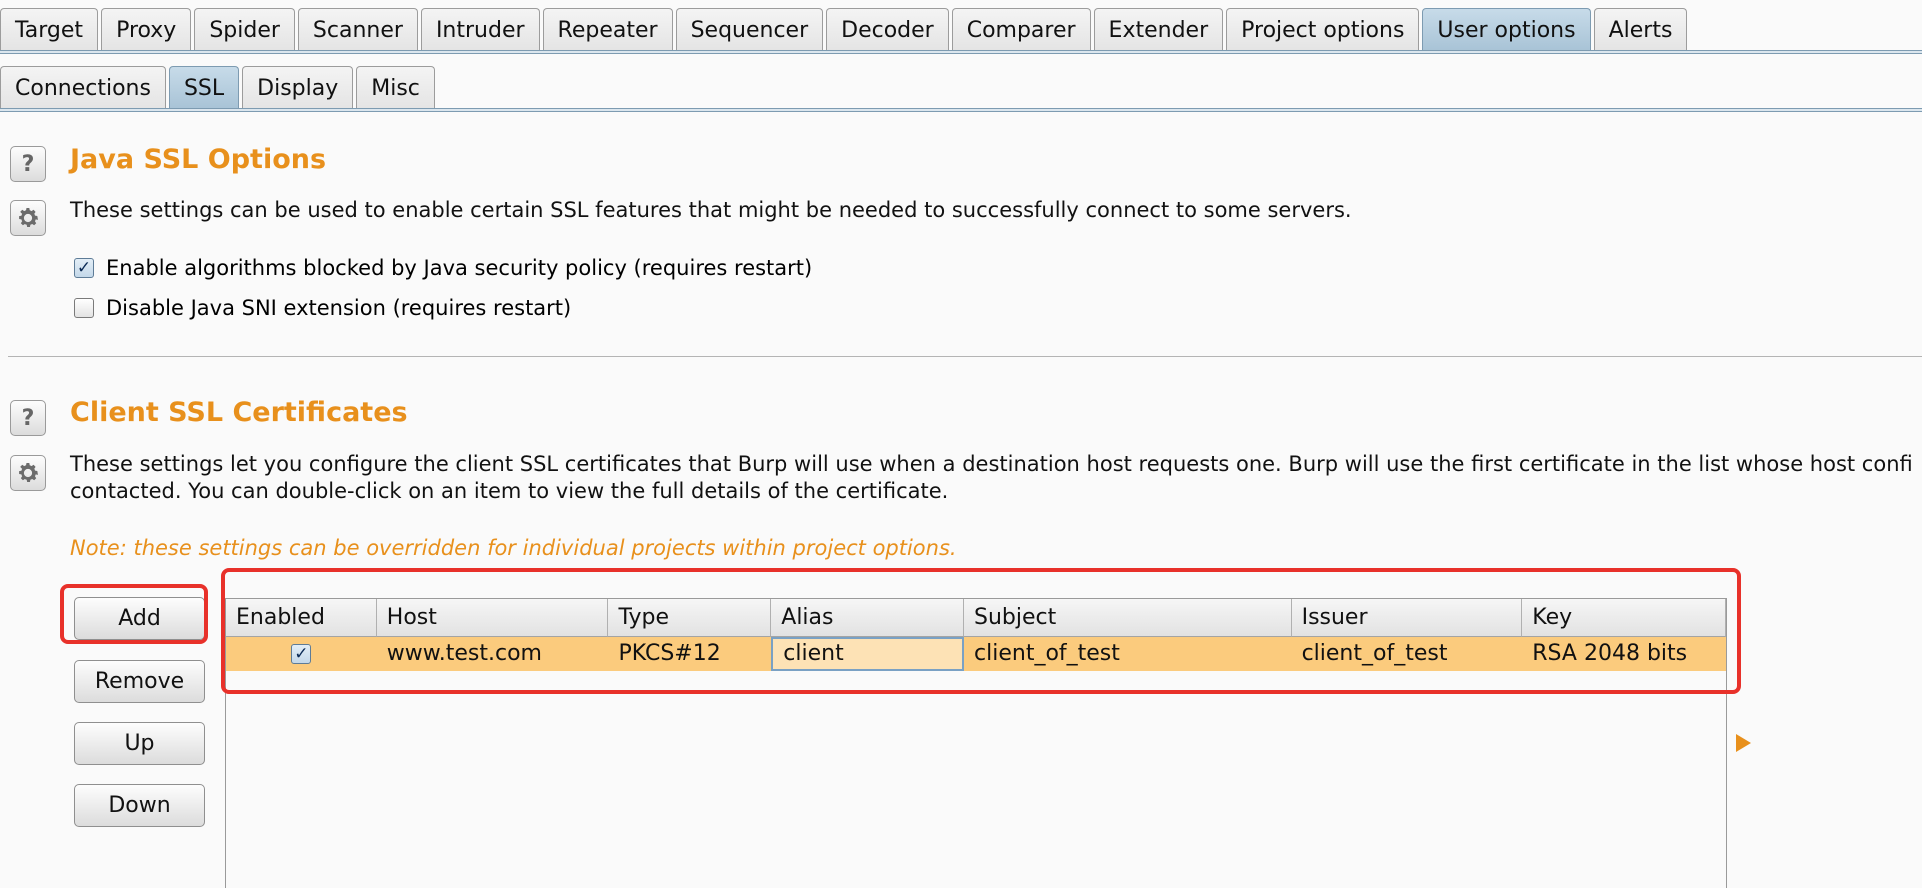 The height and width of the screenshot is (888, 1922). What do you see at coordinates (395, 87) in the screenshot?
I see `tab-misc: Misc` at bounding box center [395, 87].